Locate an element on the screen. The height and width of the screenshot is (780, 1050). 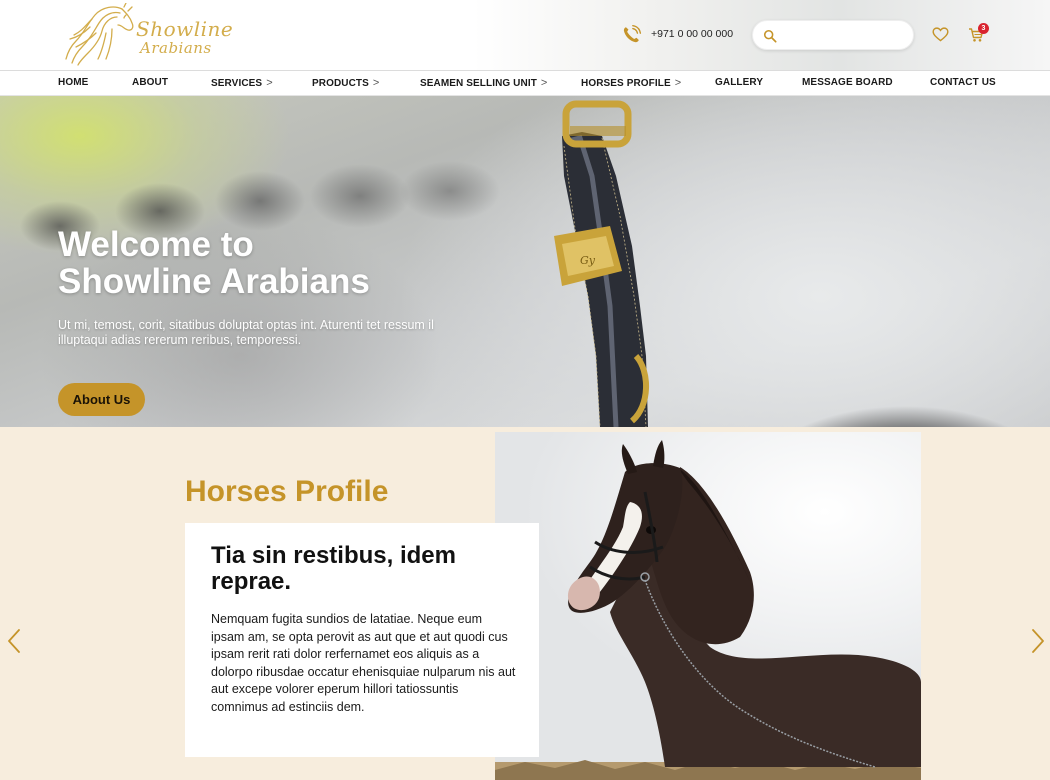
nav-item-label: SEAMEN SELLING UNIT is located at coordinates (478, 83).